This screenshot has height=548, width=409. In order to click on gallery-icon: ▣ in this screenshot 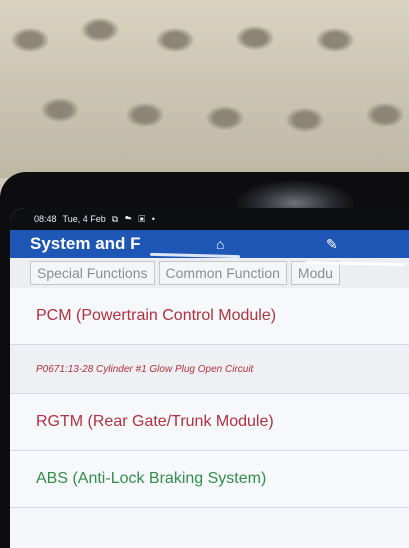, I will do `click(143, 218)`.